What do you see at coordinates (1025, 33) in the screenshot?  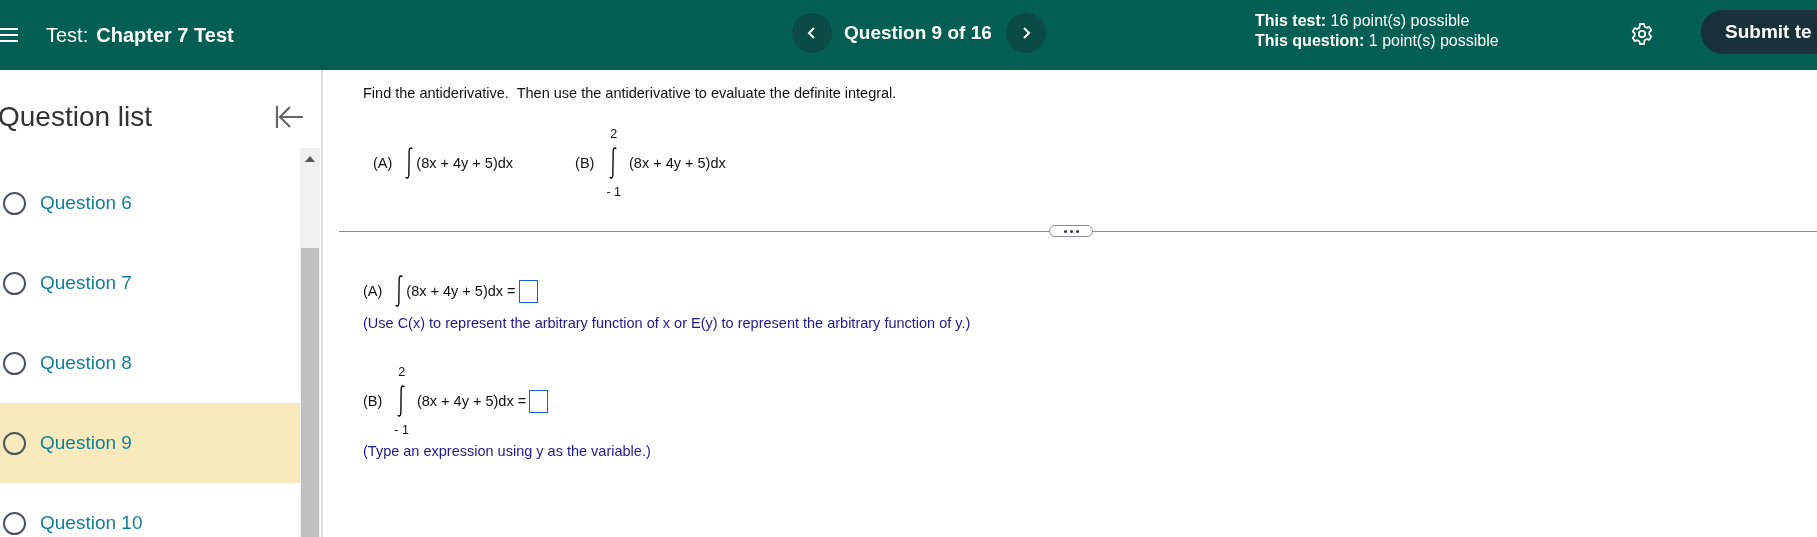 I see `chevron-right-icon` at bounding box center [1025, 33].